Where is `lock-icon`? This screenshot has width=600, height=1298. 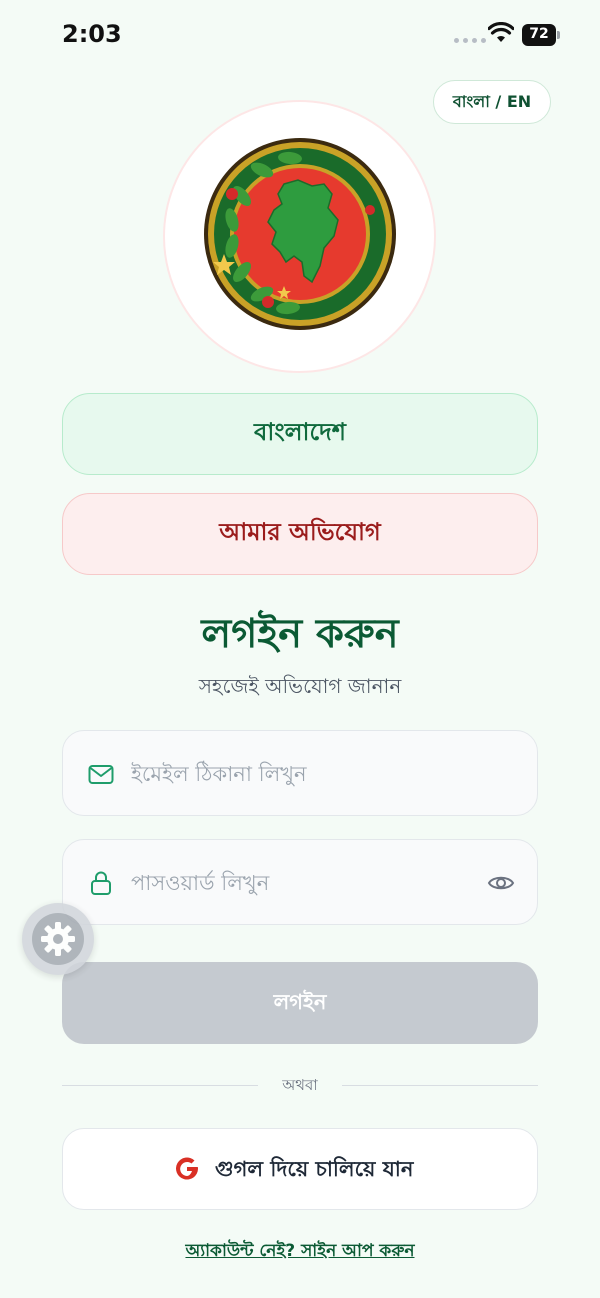 lock-icon is located at coordinates (101, 883).